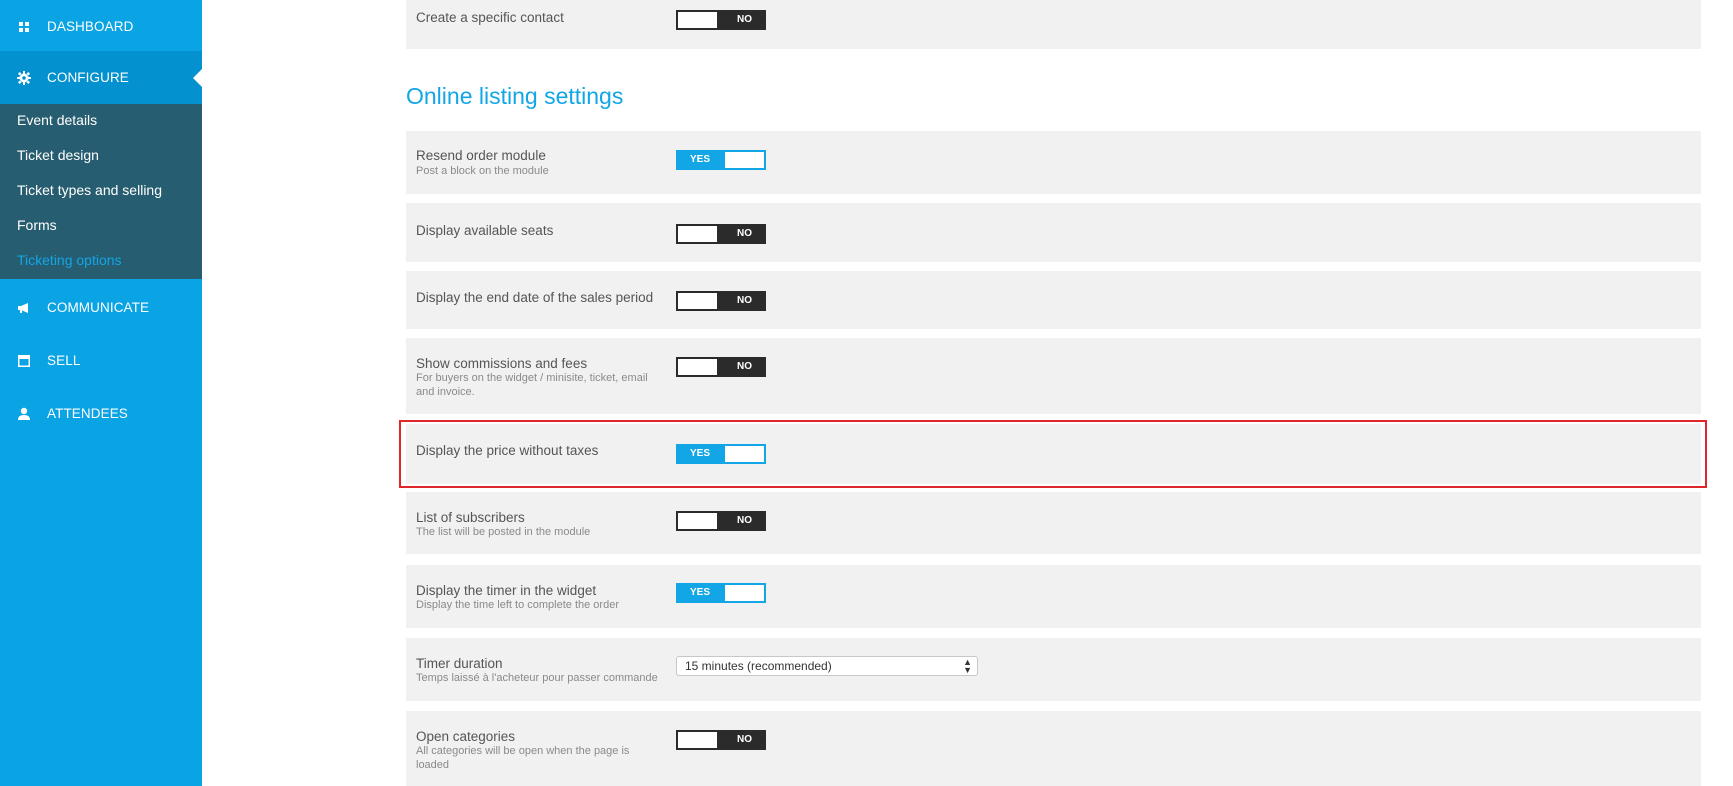  What do you see at coordinates (24, 77) in the screenshot?
I see `gear-icon` at bounding box center [24, 77].